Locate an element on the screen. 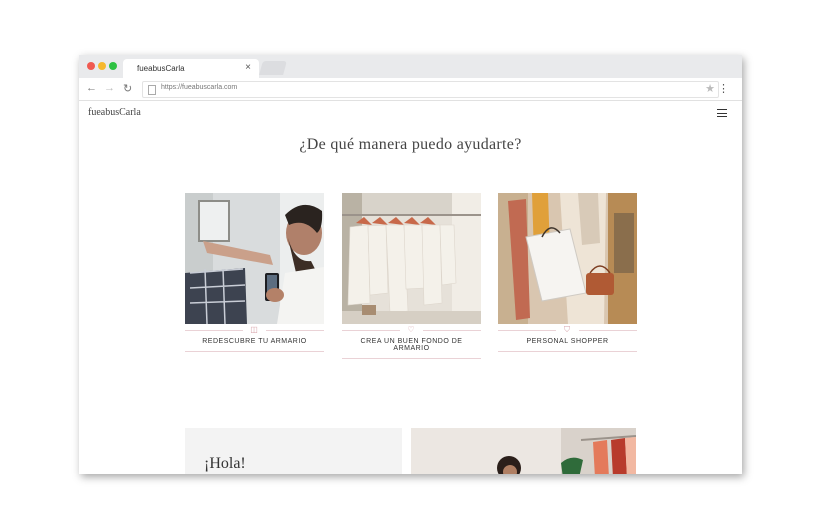  bookmark-star-icon: ★ is located at coordinates (710, 88).